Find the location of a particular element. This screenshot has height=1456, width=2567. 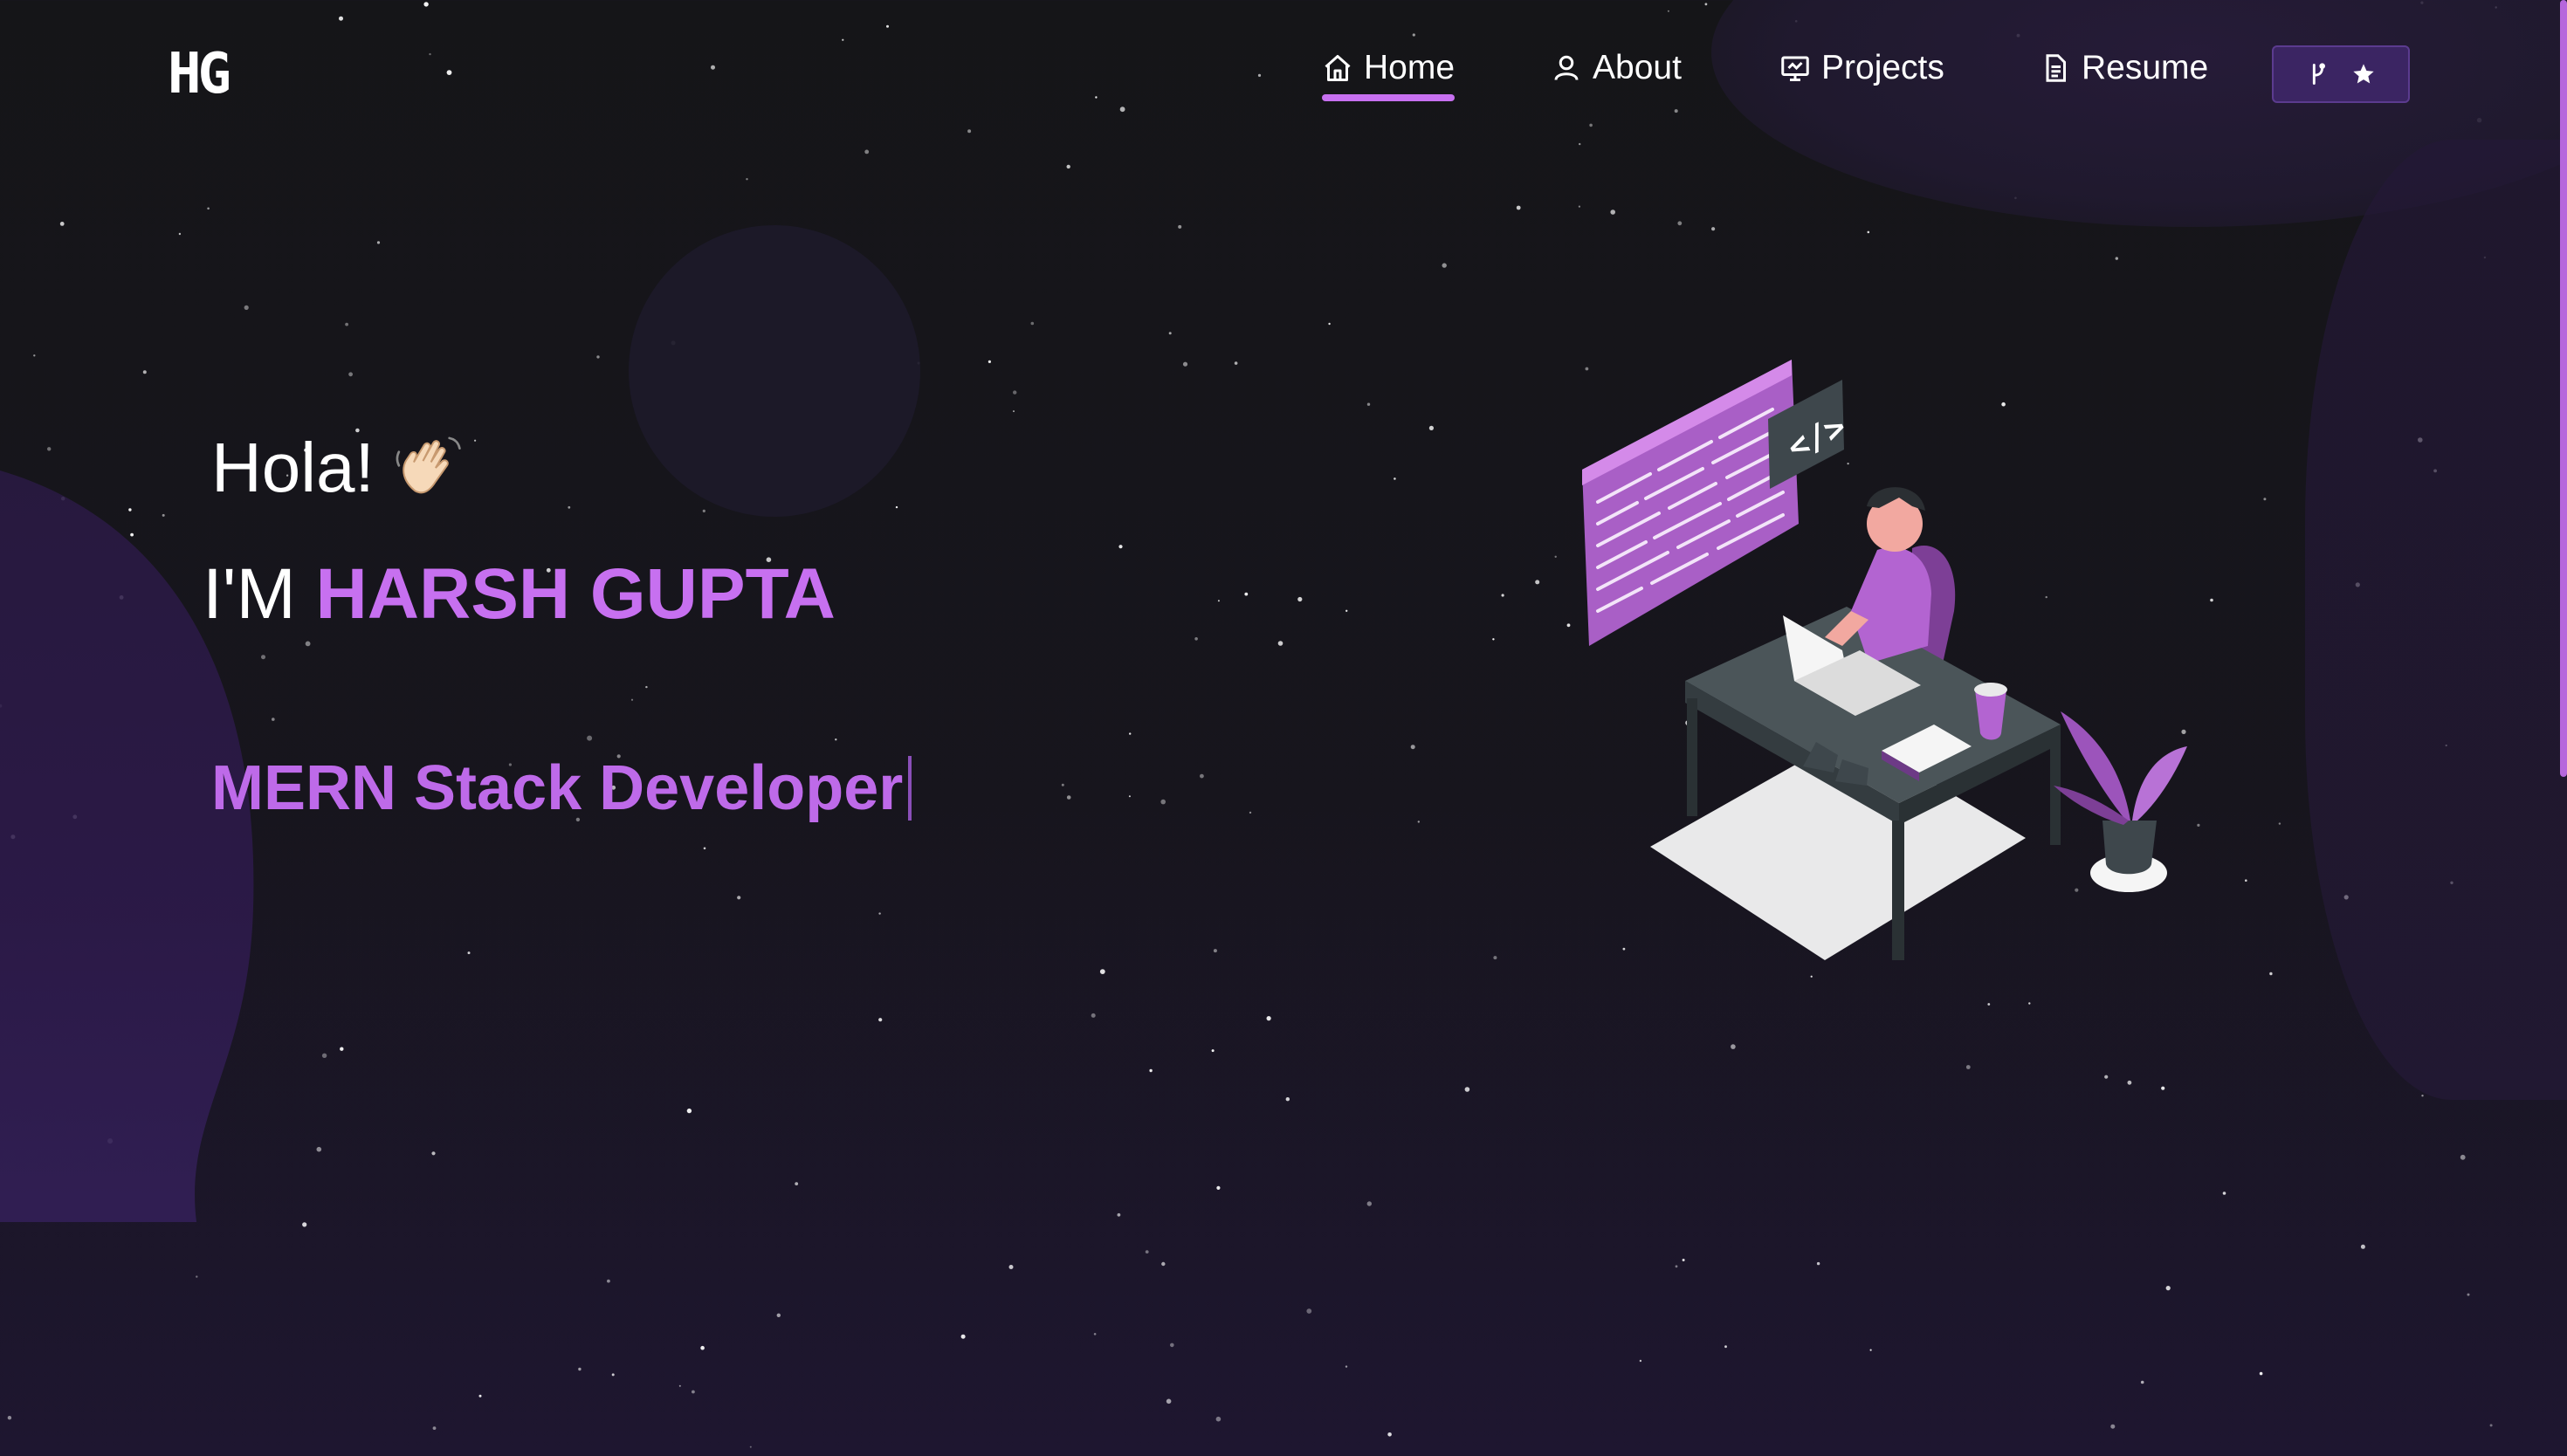

developer-illustration: </> is located at coordinates (1884, 660).